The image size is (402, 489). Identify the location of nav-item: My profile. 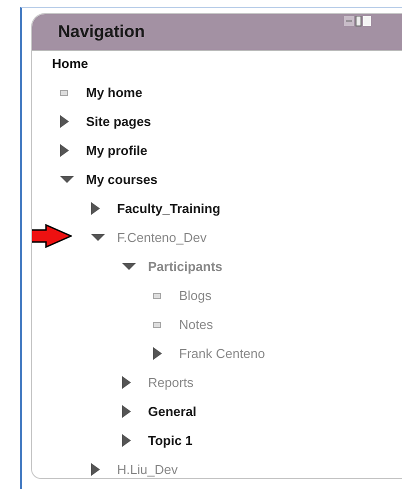
(117, 151).